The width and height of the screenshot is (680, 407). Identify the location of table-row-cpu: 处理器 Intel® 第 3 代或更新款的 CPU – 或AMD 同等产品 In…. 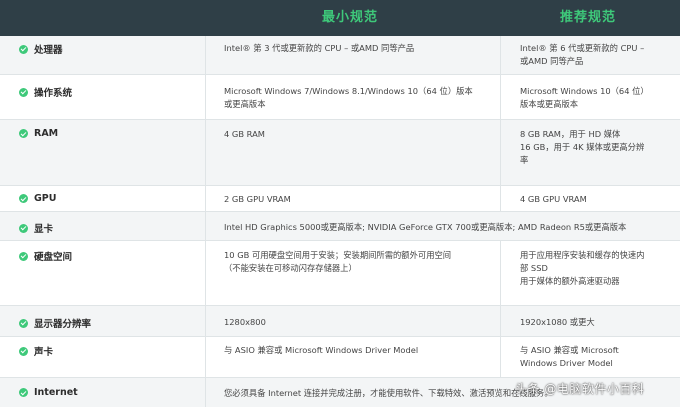
(340, 55).